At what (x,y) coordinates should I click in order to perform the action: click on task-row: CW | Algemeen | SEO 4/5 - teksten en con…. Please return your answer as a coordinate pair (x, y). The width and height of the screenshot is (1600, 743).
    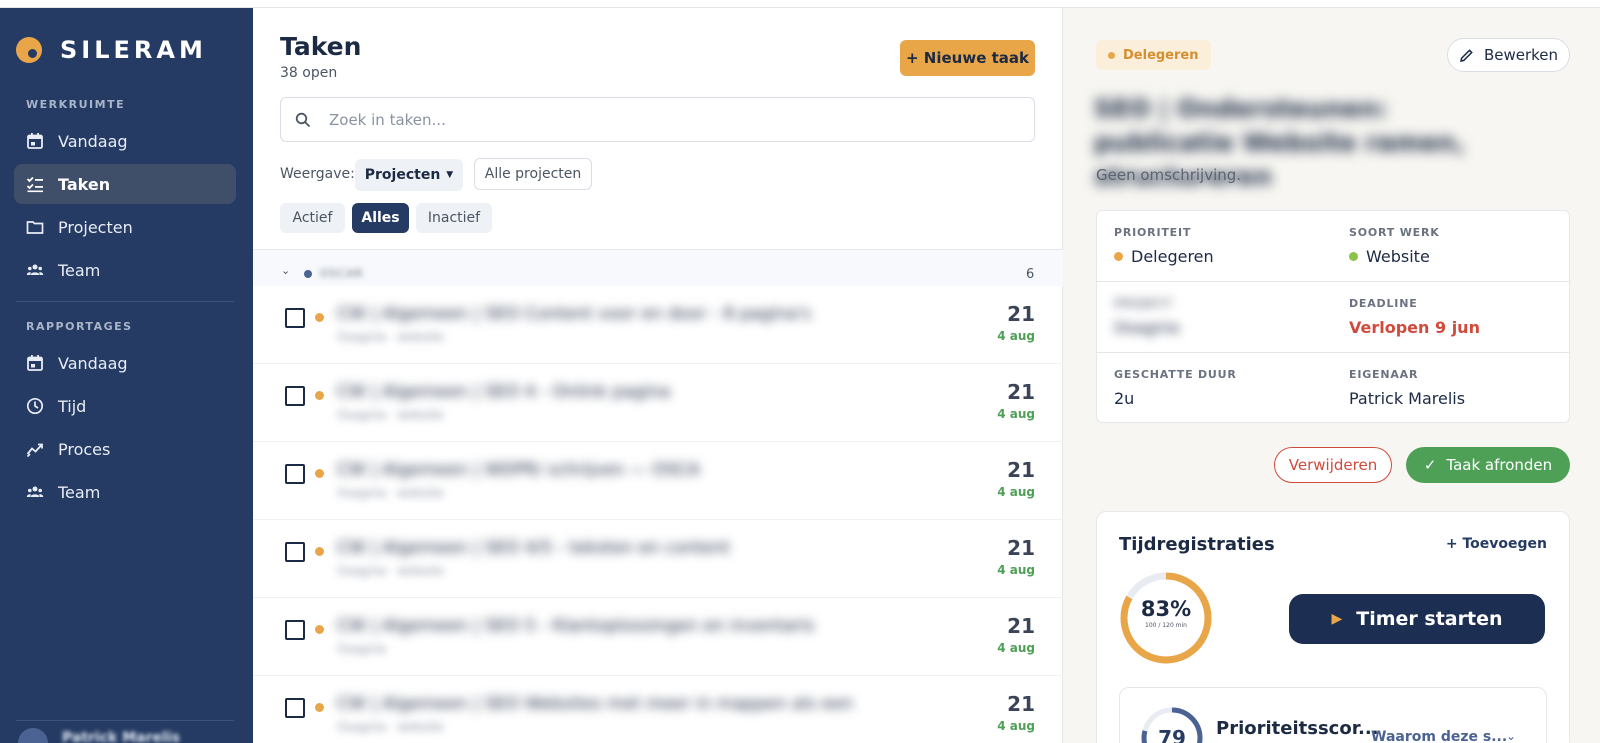
    Looking at the image, I should click on (658, 559).